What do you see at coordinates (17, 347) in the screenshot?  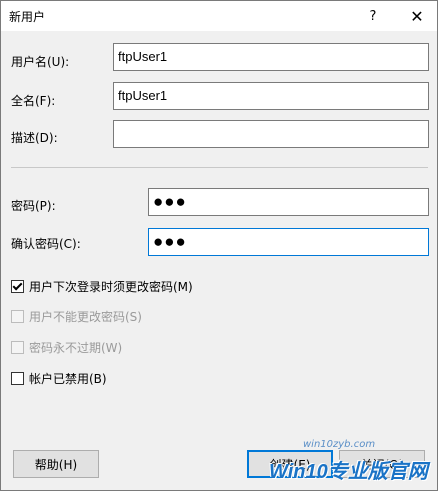 I see `password-never-expires-checkbox` at bounding box center [17, 347].